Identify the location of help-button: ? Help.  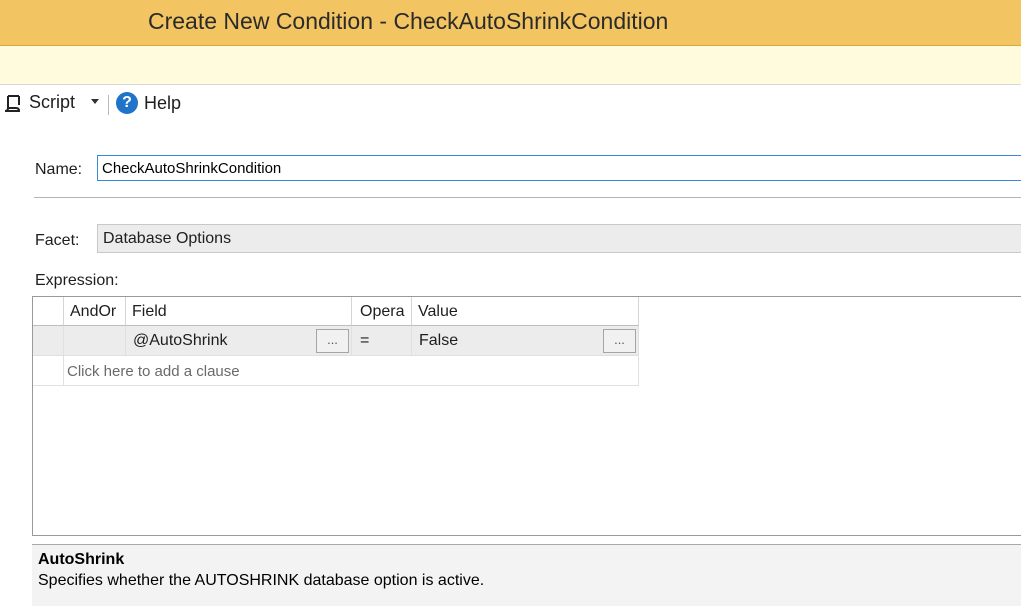
(148, 103).